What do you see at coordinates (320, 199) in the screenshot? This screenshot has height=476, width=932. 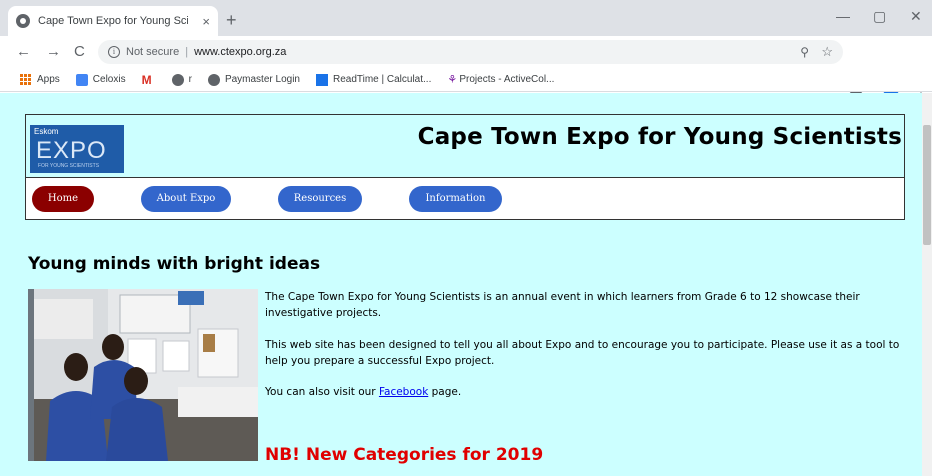 I see `nav-resources-button: Resources` at bounding box center [320, 199].